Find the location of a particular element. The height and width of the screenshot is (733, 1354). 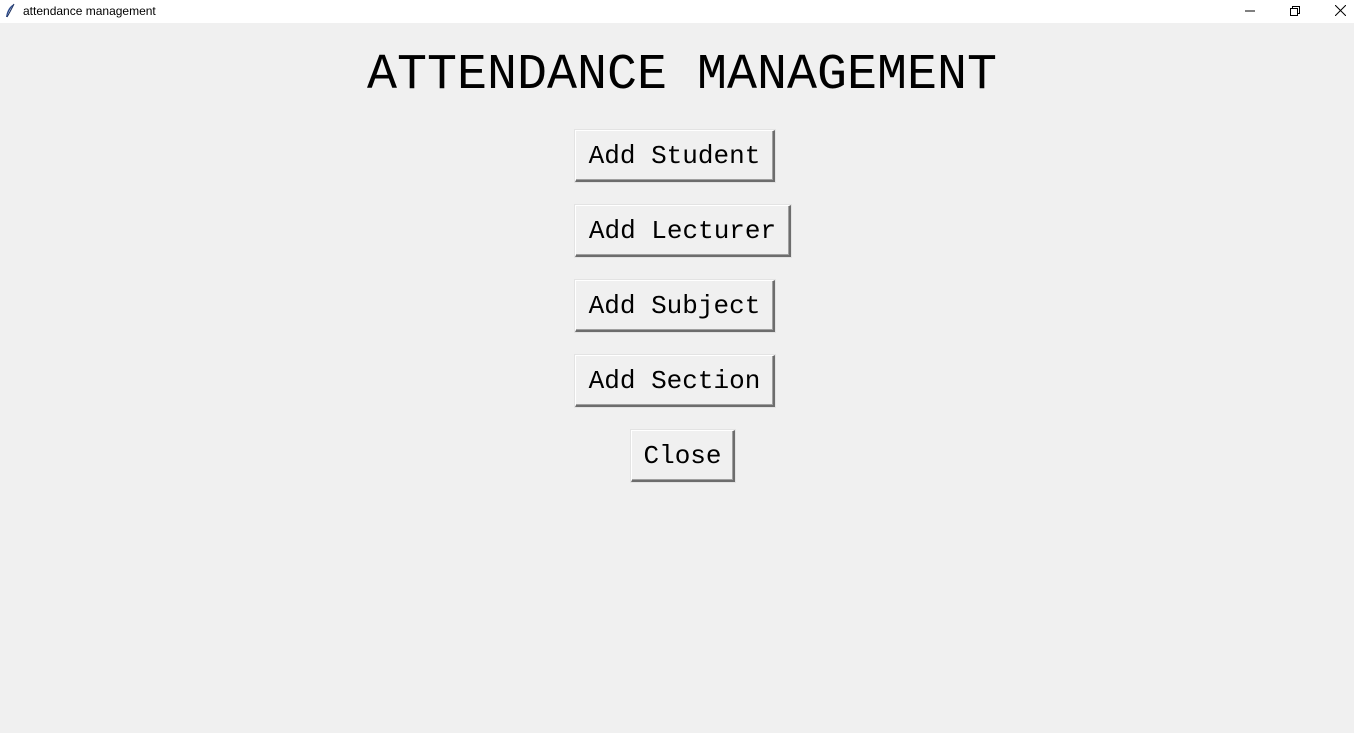

feather-icon is located at coordinates (10, 11).